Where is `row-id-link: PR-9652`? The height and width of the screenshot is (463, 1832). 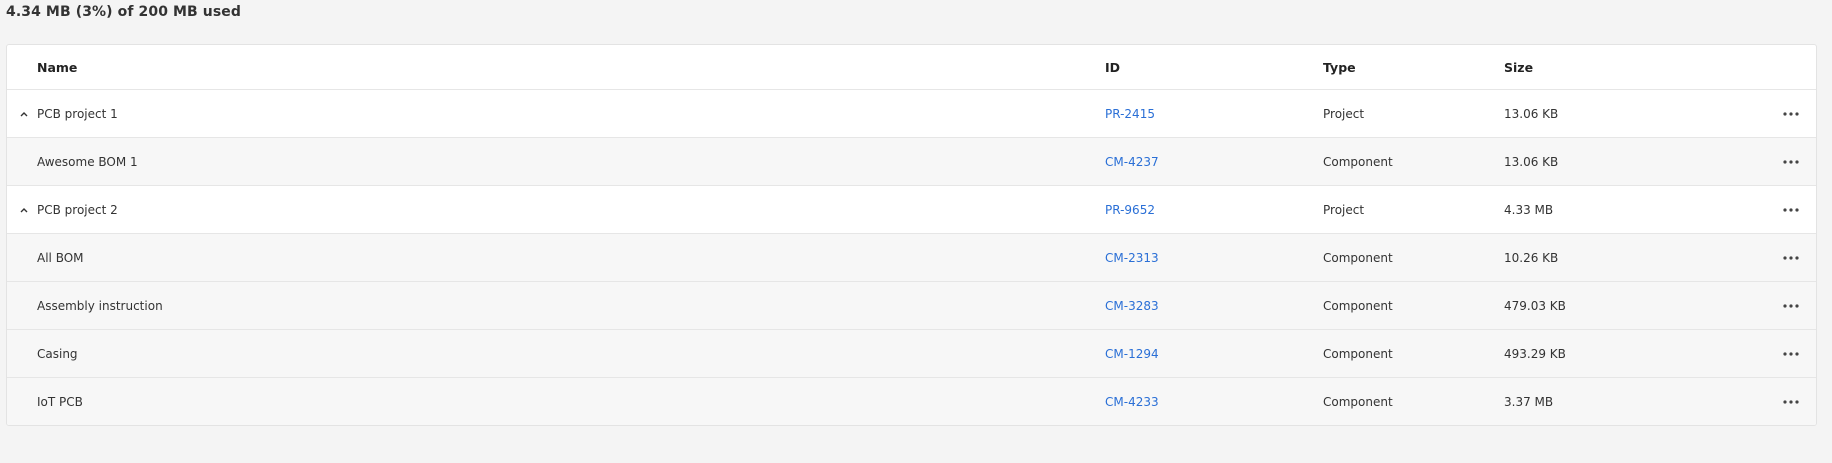
row-id-link: PR-9652 is located at coordinates (1130, 210).